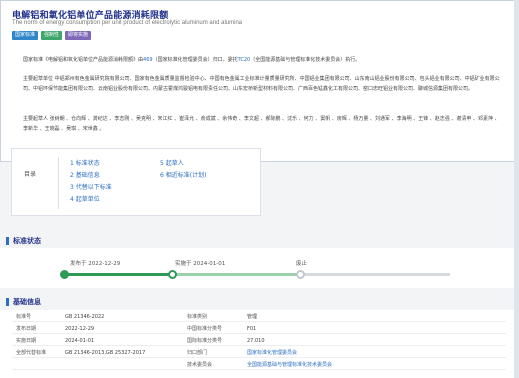 The image size is (519, 378). Describe the element at coordinates (58, 183) in the screenshot. I see `toc-divider` at that location.